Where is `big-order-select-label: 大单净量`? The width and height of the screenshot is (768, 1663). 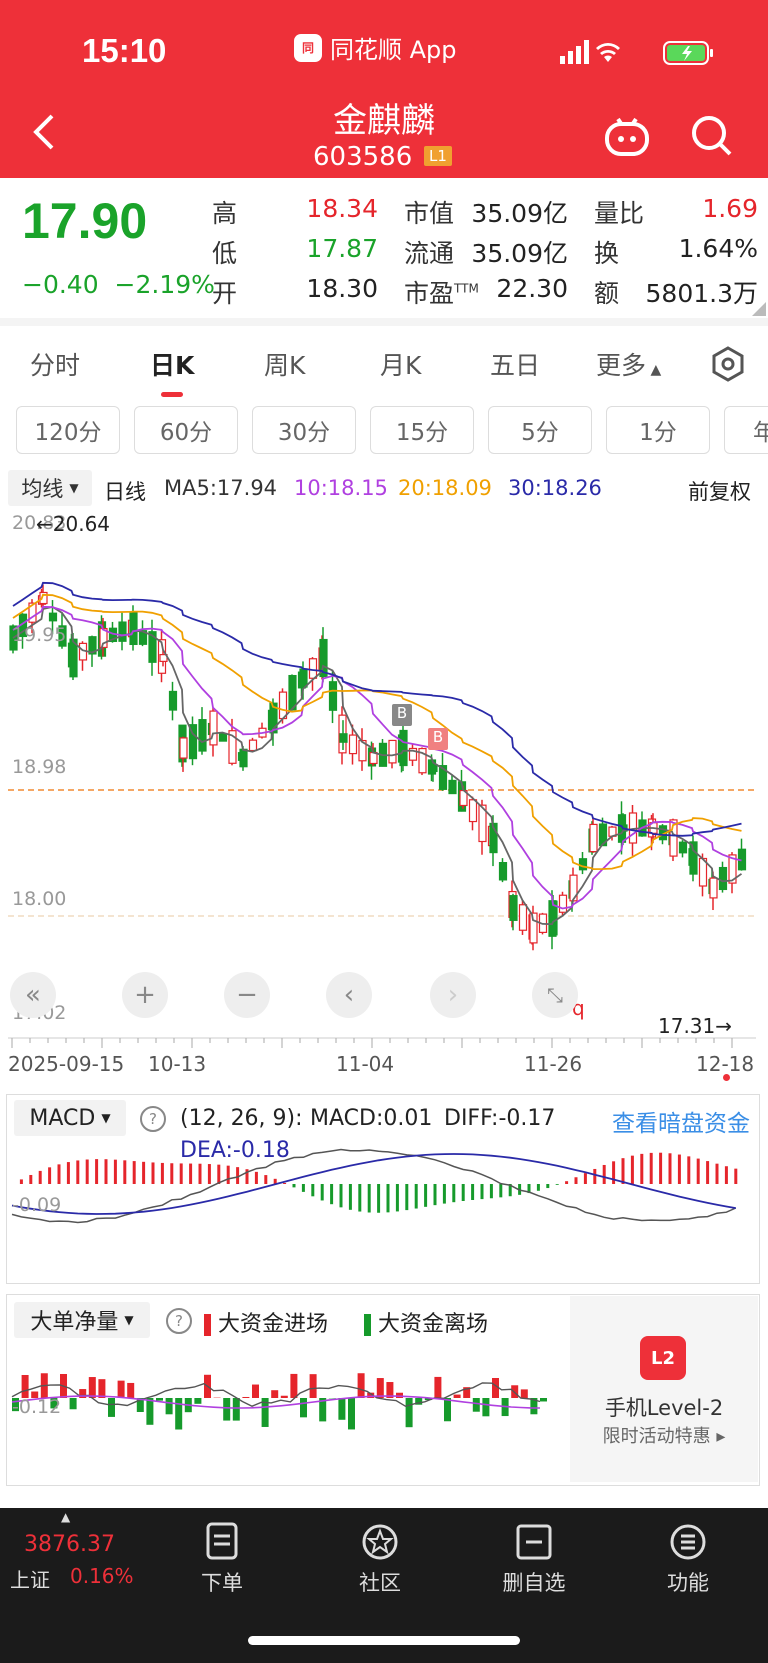 big-order-select-label: 大单净量 is located at coordinates (74, 1322).